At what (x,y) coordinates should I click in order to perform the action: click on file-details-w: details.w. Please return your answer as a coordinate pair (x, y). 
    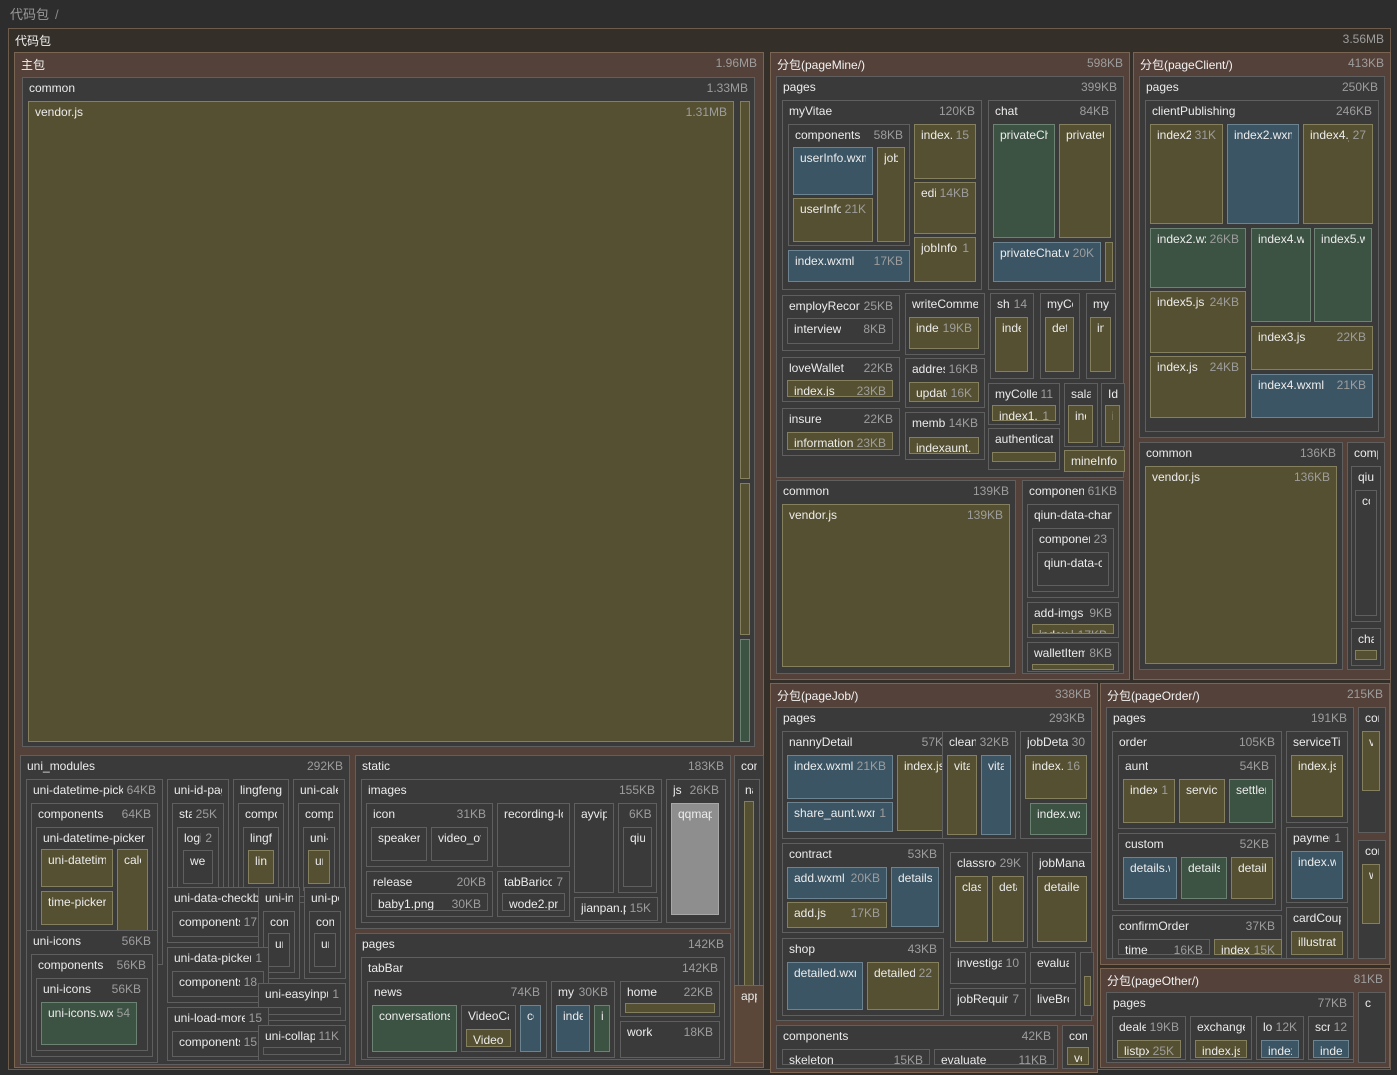
    Looking at the image, I should click on (1150, 878).